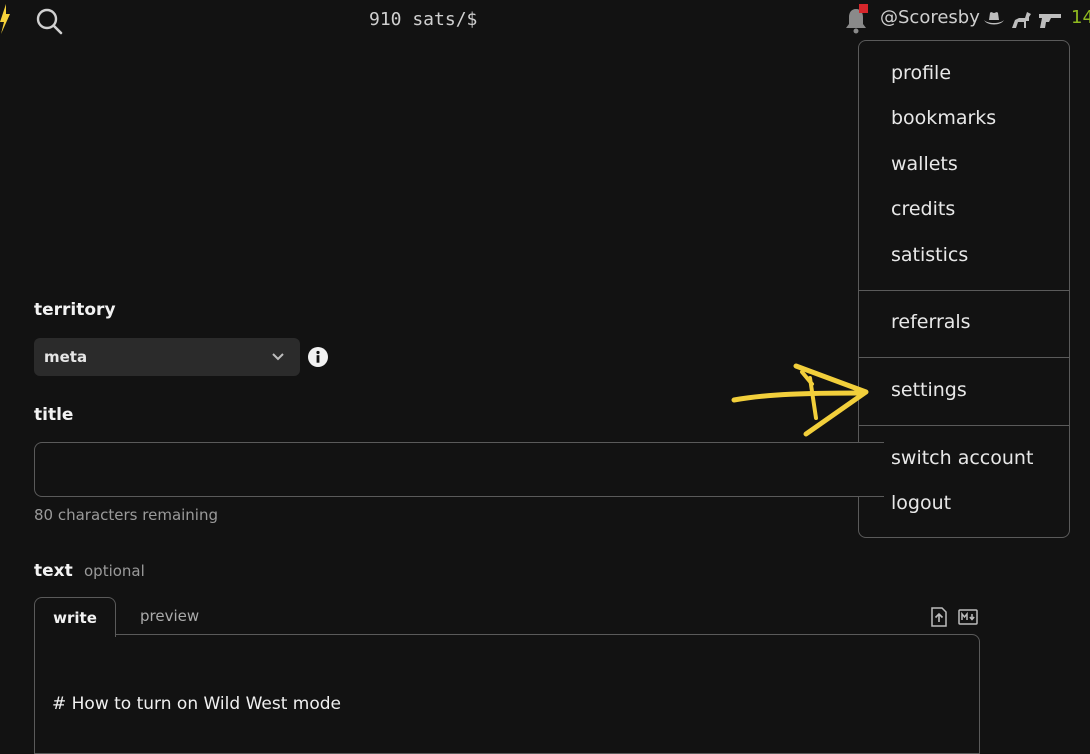 The image size is (1090, 754). I want to click on chevron-down-icon, so click(278, 357).